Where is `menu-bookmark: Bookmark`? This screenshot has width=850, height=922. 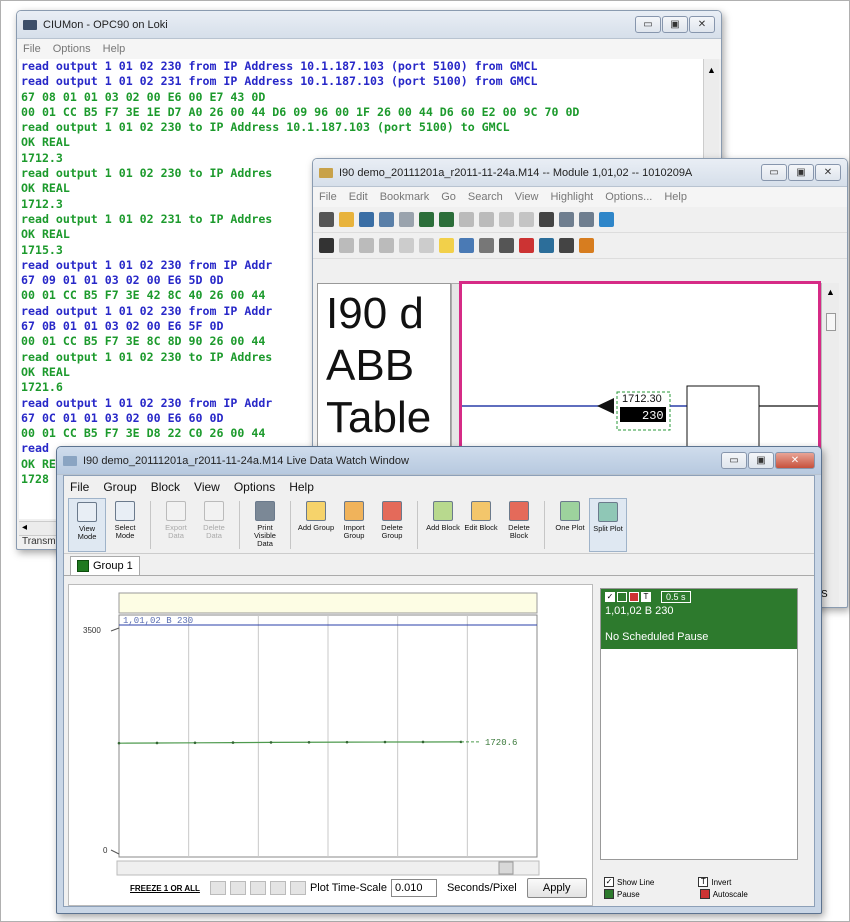
menu-bookmark: Bookmark is located at coordinates (405, 197).